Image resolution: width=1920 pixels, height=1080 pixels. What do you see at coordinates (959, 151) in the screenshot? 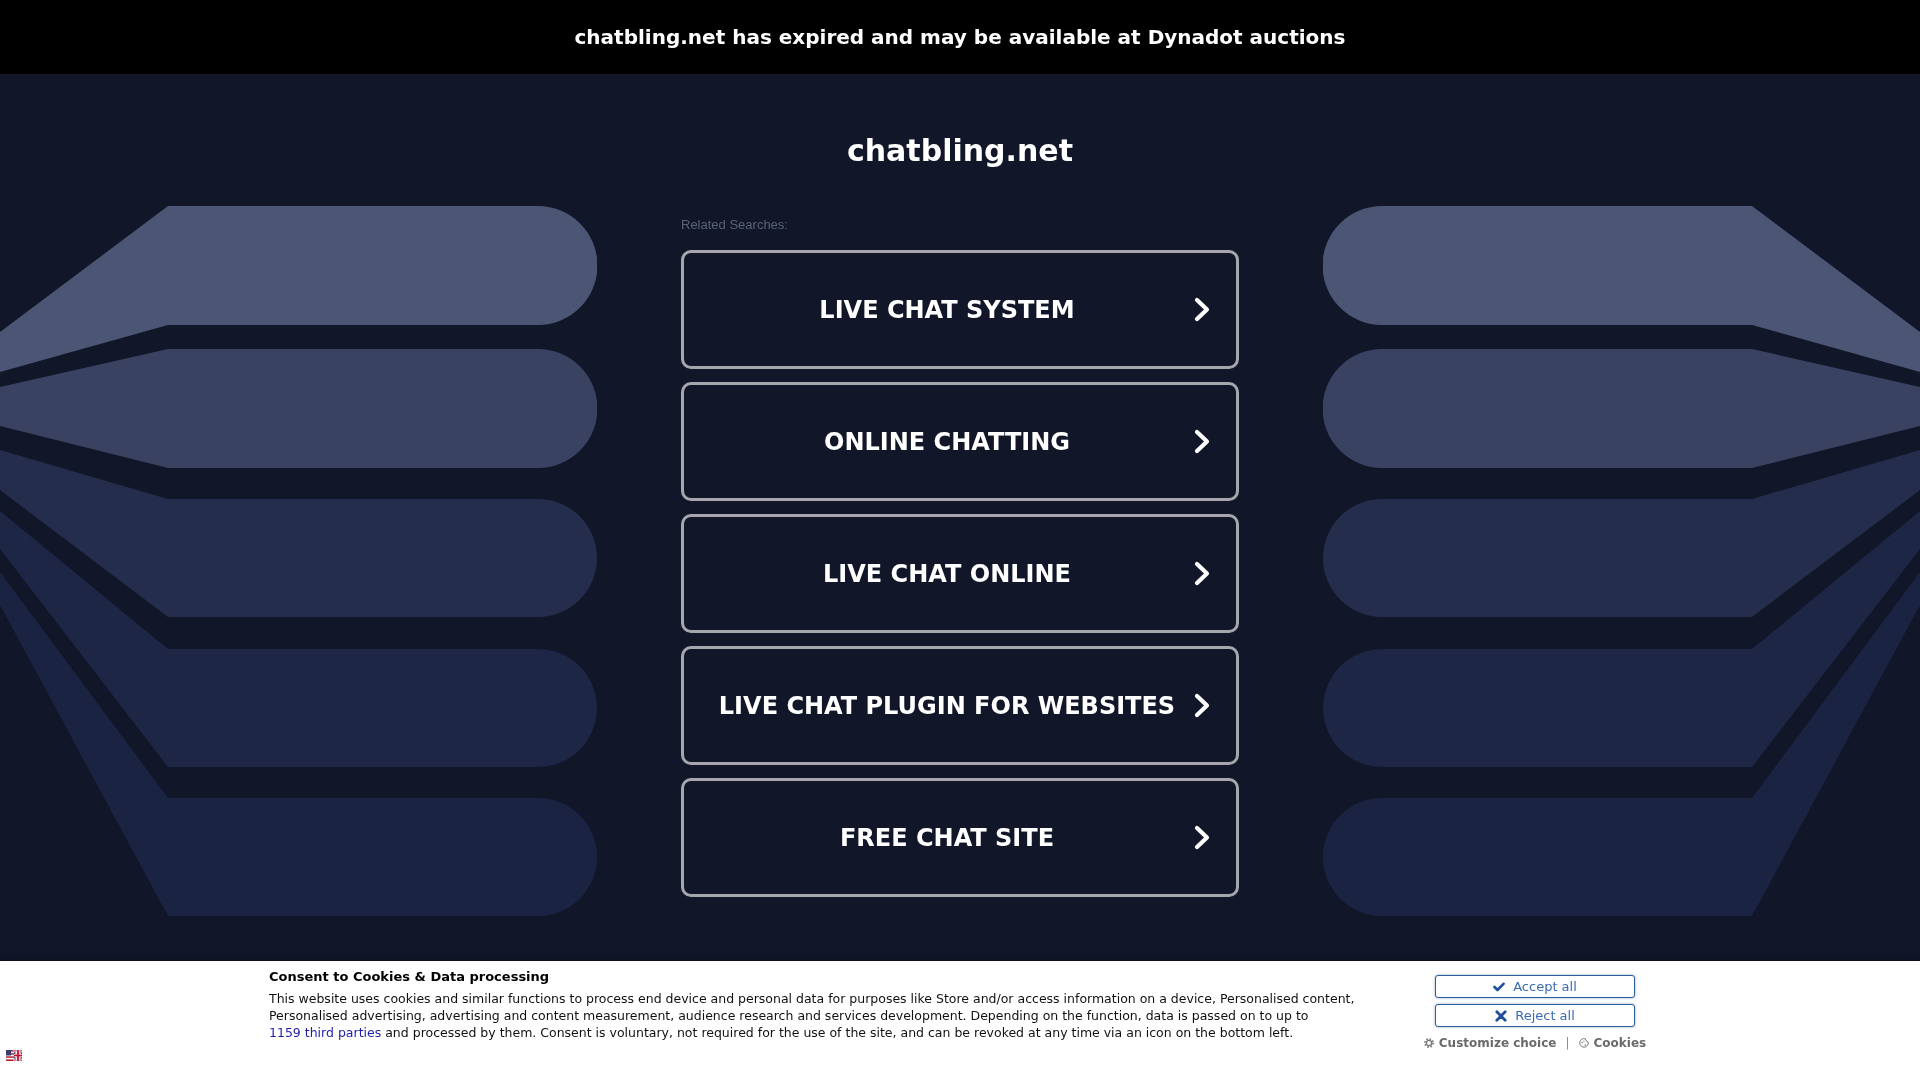
I see `domain-title: chatbling.net` at bounding box center [959, 151].